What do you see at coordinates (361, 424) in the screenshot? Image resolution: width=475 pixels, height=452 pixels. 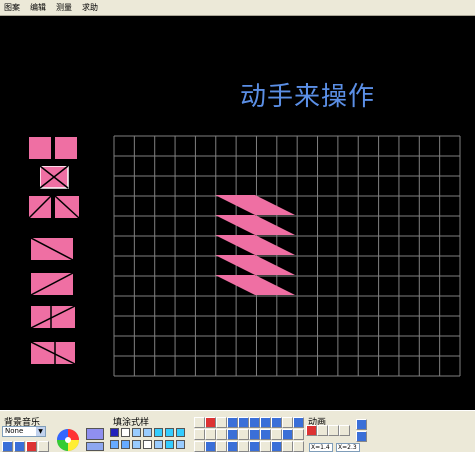 I see `scroll-up-button` at bounding box center [361, 424].